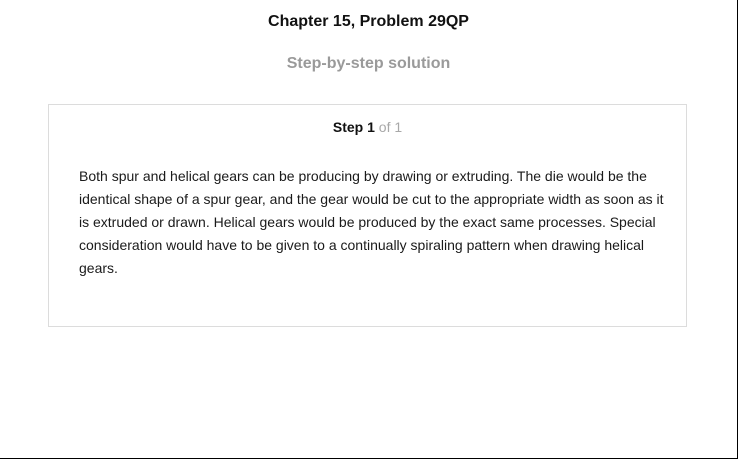 The height and width of the screenshot is (459, 738). I want to click on step-total: of 1, so click(390, 127).